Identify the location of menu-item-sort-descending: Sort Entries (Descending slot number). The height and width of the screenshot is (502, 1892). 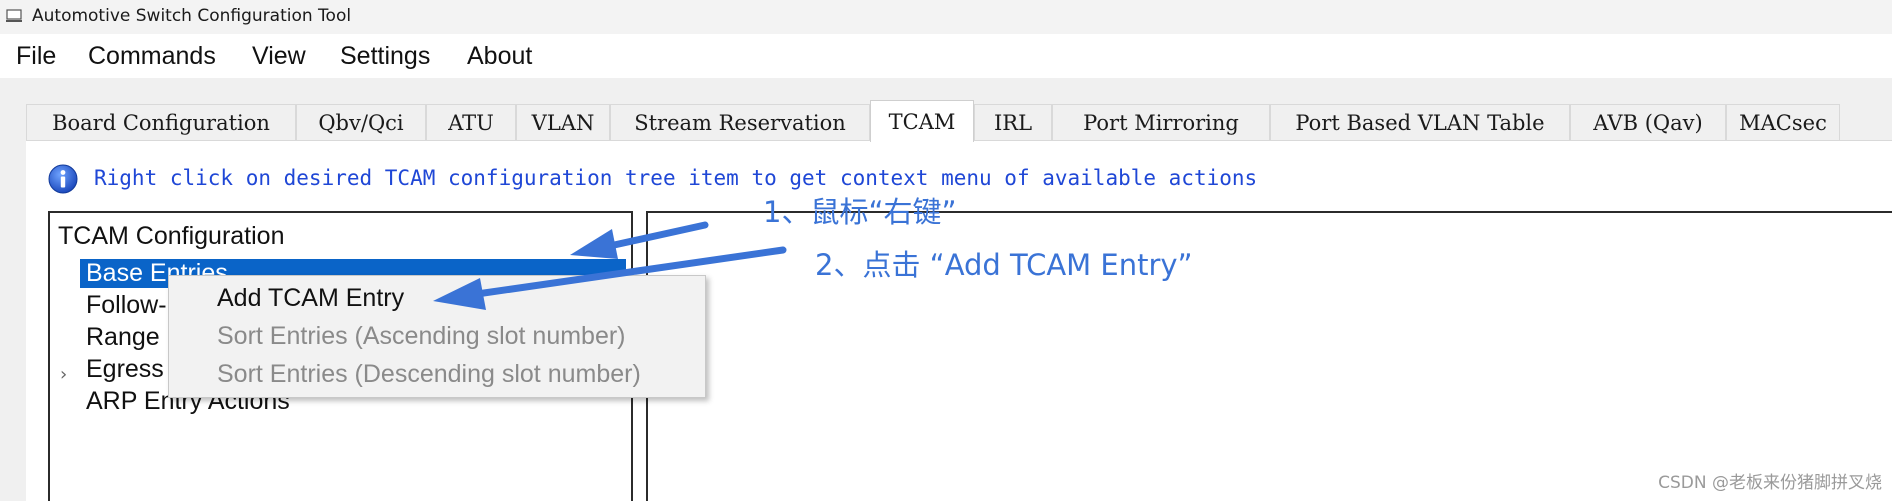
(429, 374).